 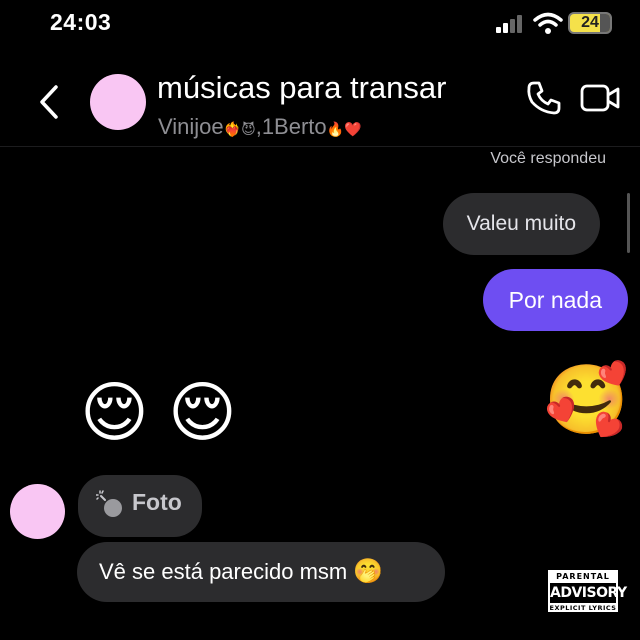 I want to click on message-text: Vê se está parecido msm, so click(x=223, y=571).